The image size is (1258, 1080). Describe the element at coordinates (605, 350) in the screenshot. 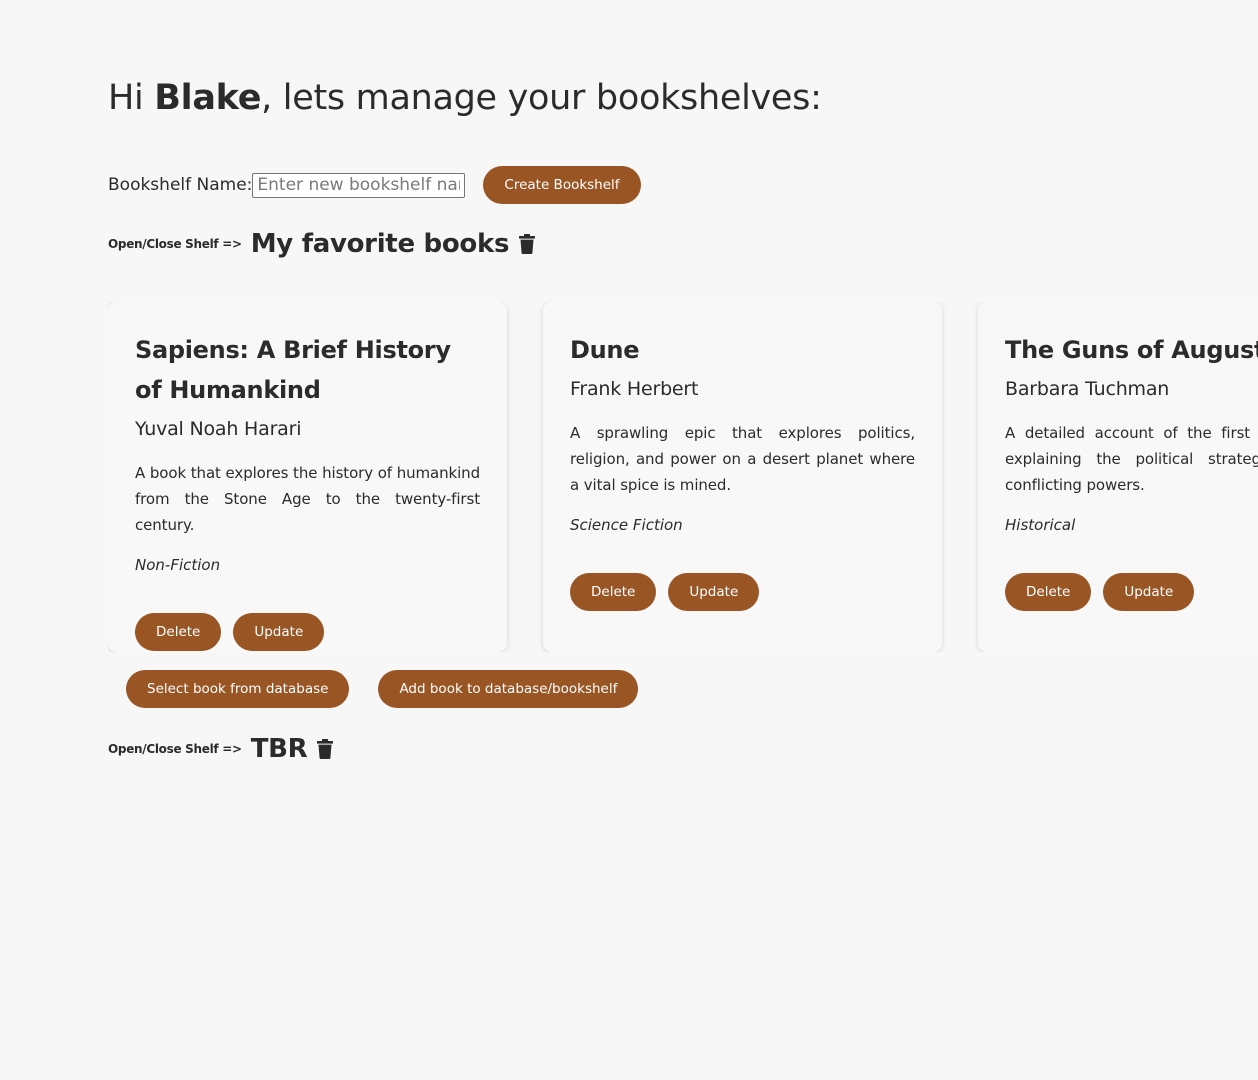

I see `book-title: Dune` at that location.